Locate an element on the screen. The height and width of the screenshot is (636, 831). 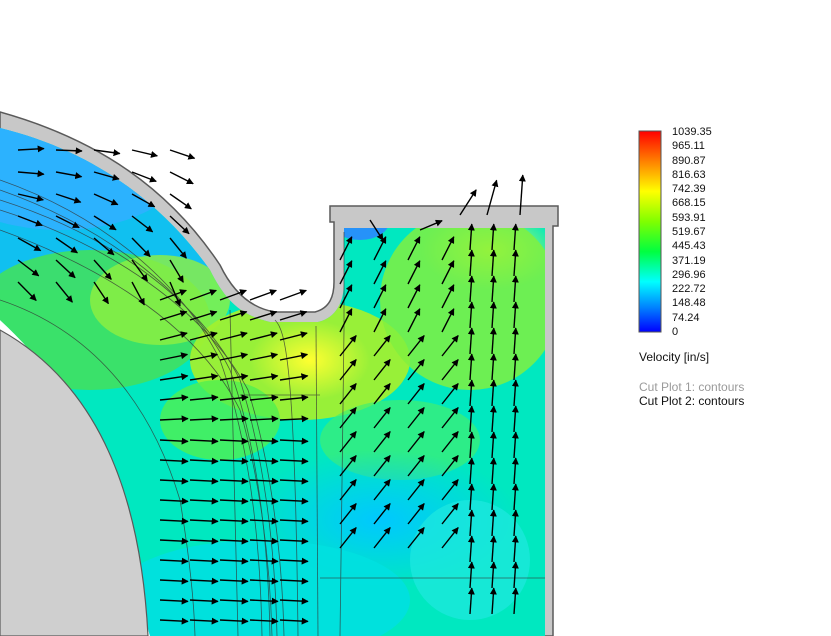
legend-tick-label: 445.43 is located at coordinates (689, 246).